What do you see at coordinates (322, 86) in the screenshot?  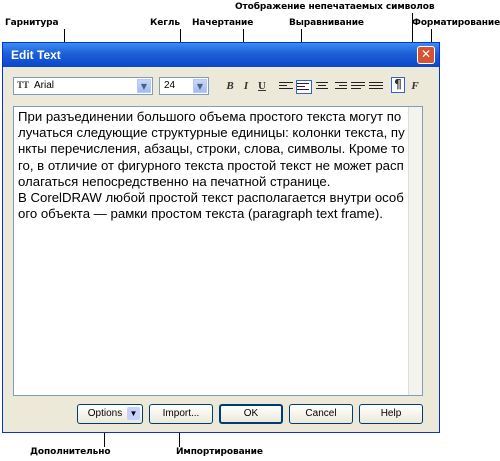 I see `align-center-icon` at bounding box center [322, 86].